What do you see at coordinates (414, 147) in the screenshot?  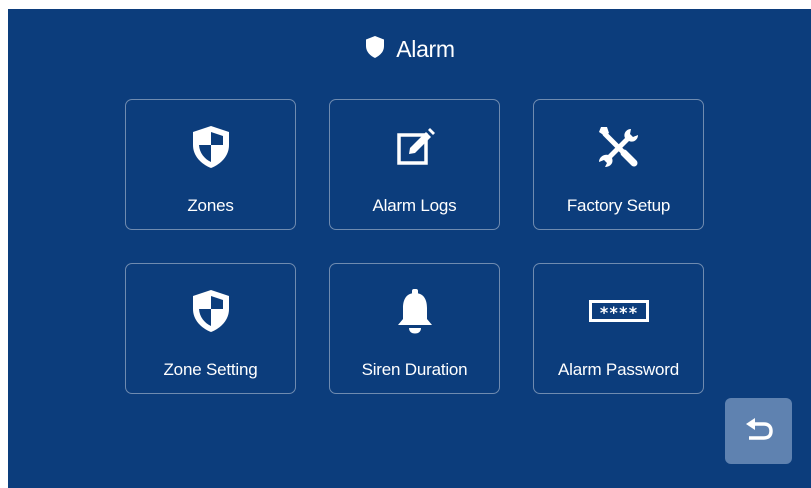 I see `edit-log-icon` at bounding box center [414, 147].